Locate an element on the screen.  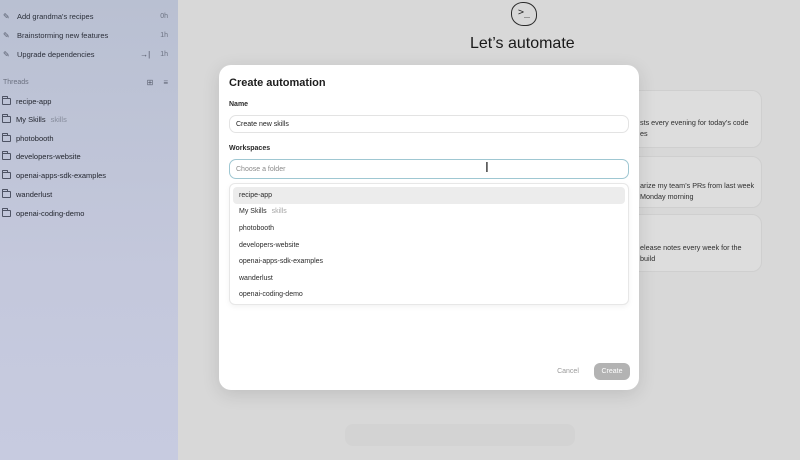
filter-icon: ≡ is located at coordinates (165, 82).